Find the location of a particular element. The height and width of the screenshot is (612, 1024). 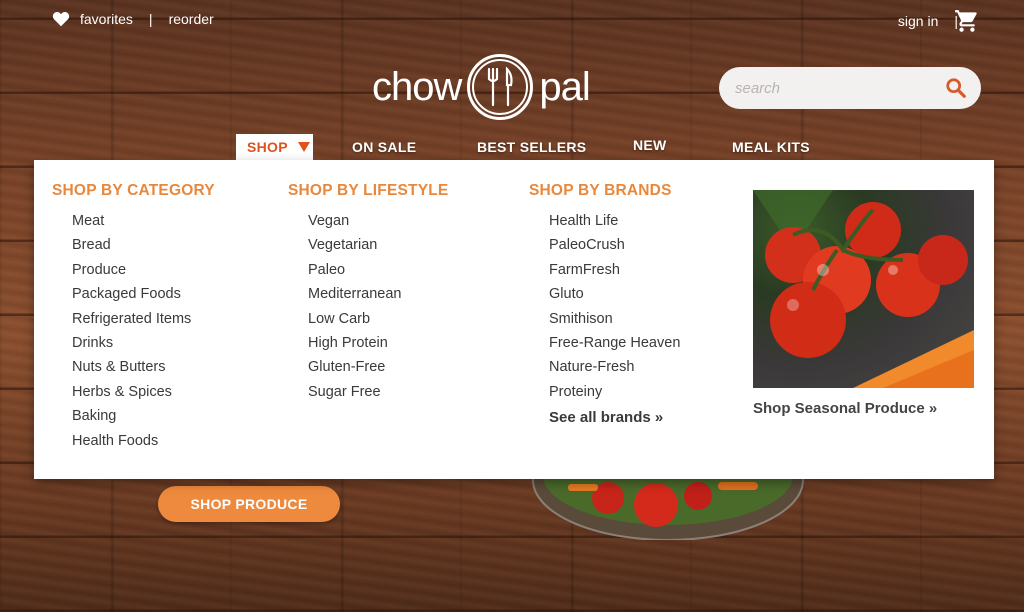

menu-item: Produce is located at coordinates (143, 270).